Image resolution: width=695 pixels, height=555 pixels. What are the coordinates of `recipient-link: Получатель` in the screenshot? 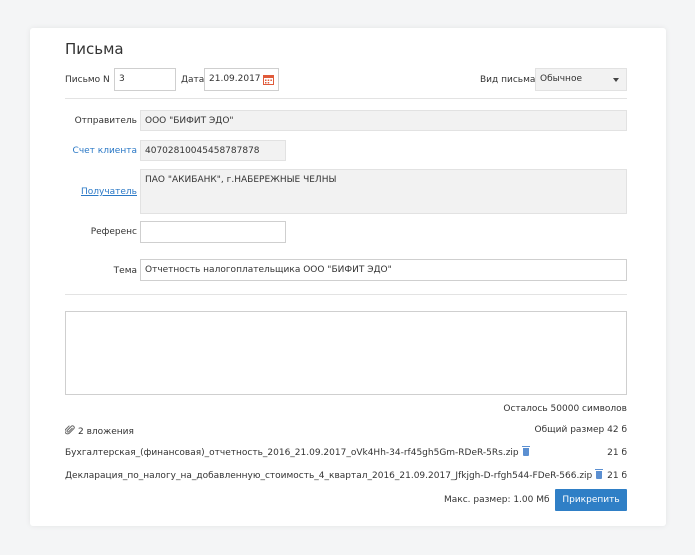 It's located at (101, 192).